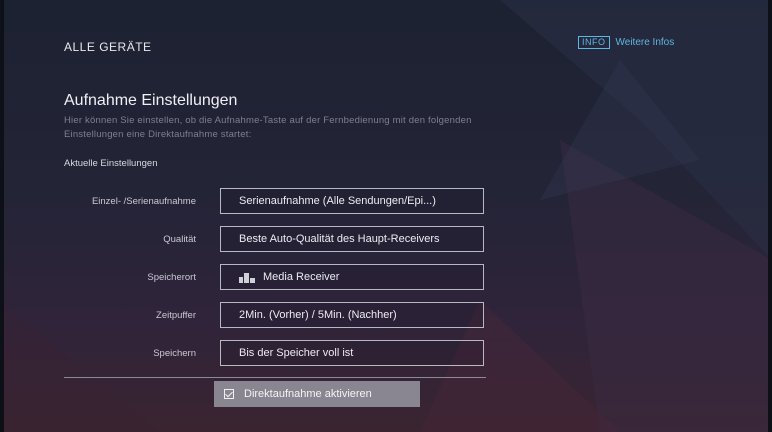 This screenshot has width=772, height=432. What do you see at coordinates (111, 163) in the screenshot?
I see `current-settings-label: Aktuelle Einstellungen` at bounding box center [111, 163].